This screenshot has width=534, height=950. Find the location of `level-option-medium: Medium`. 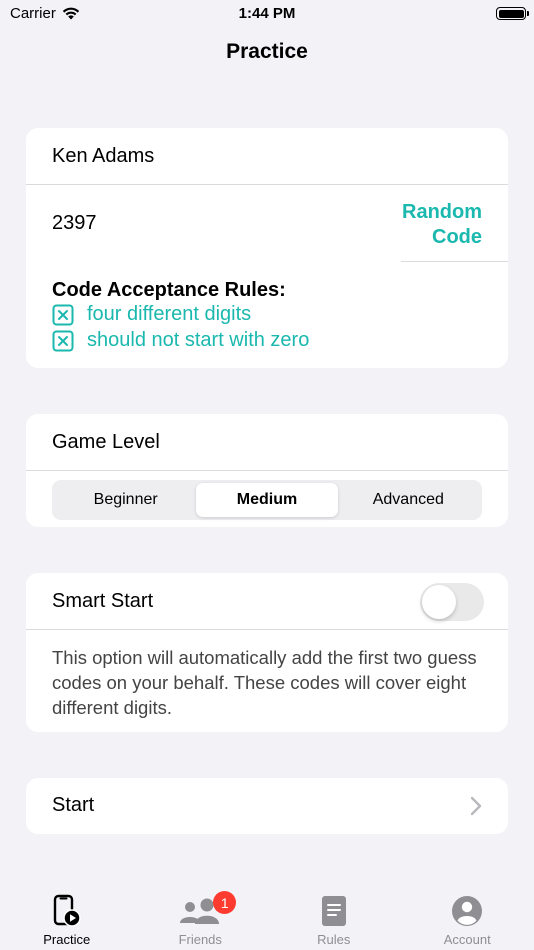

level-option-medium: Medium is located at coordinates (267, 500).